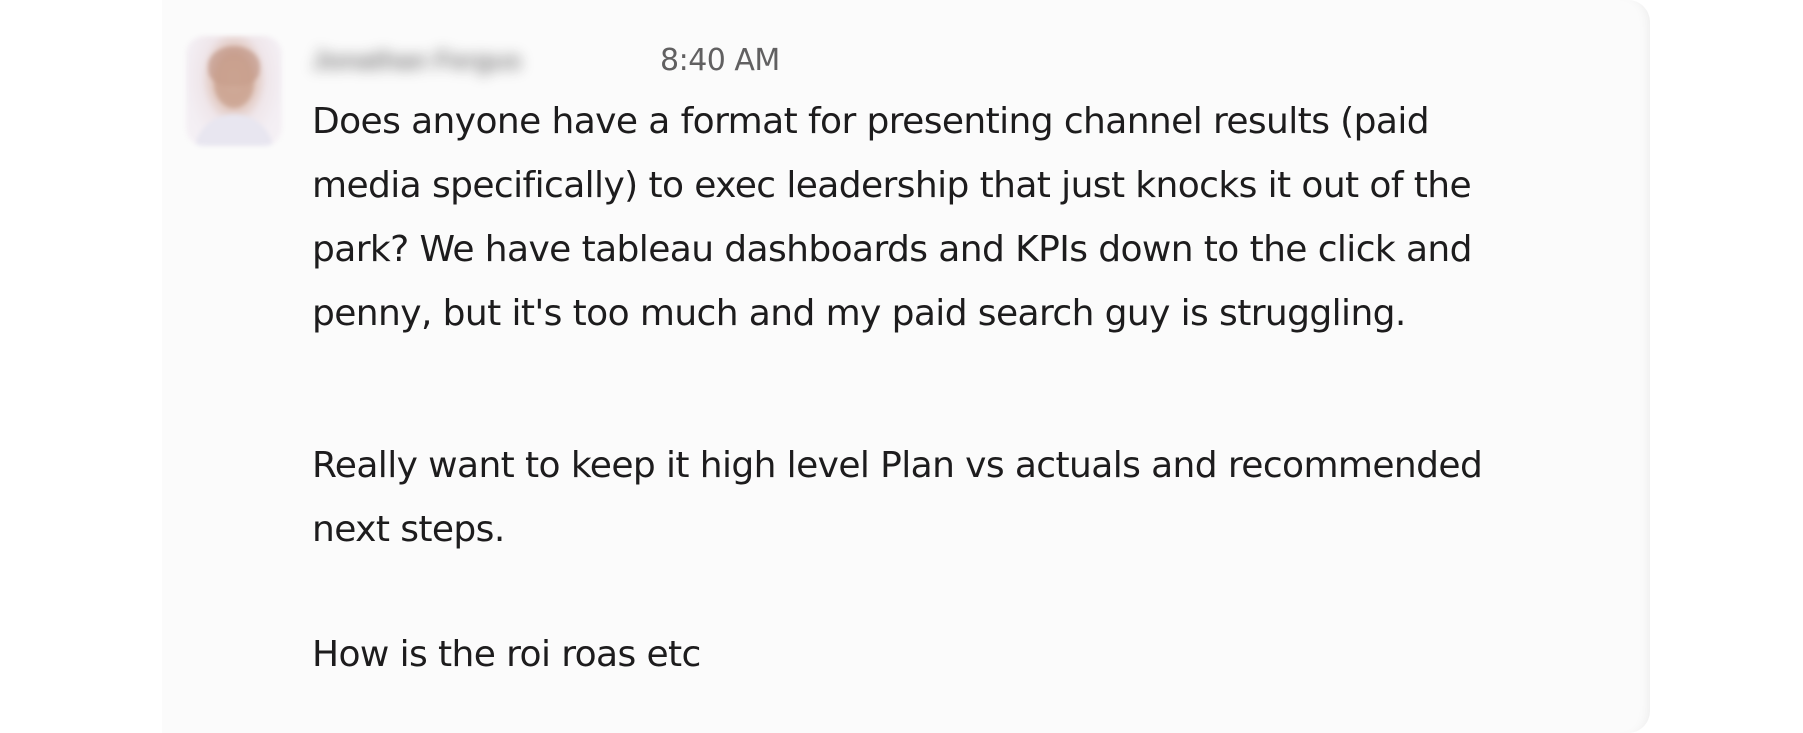 Image resolution: width=1803 pixels, height=733 pixels. Describe the element at coordinates (234, 83) in the screenshot. I see `avatar-head` at that location.